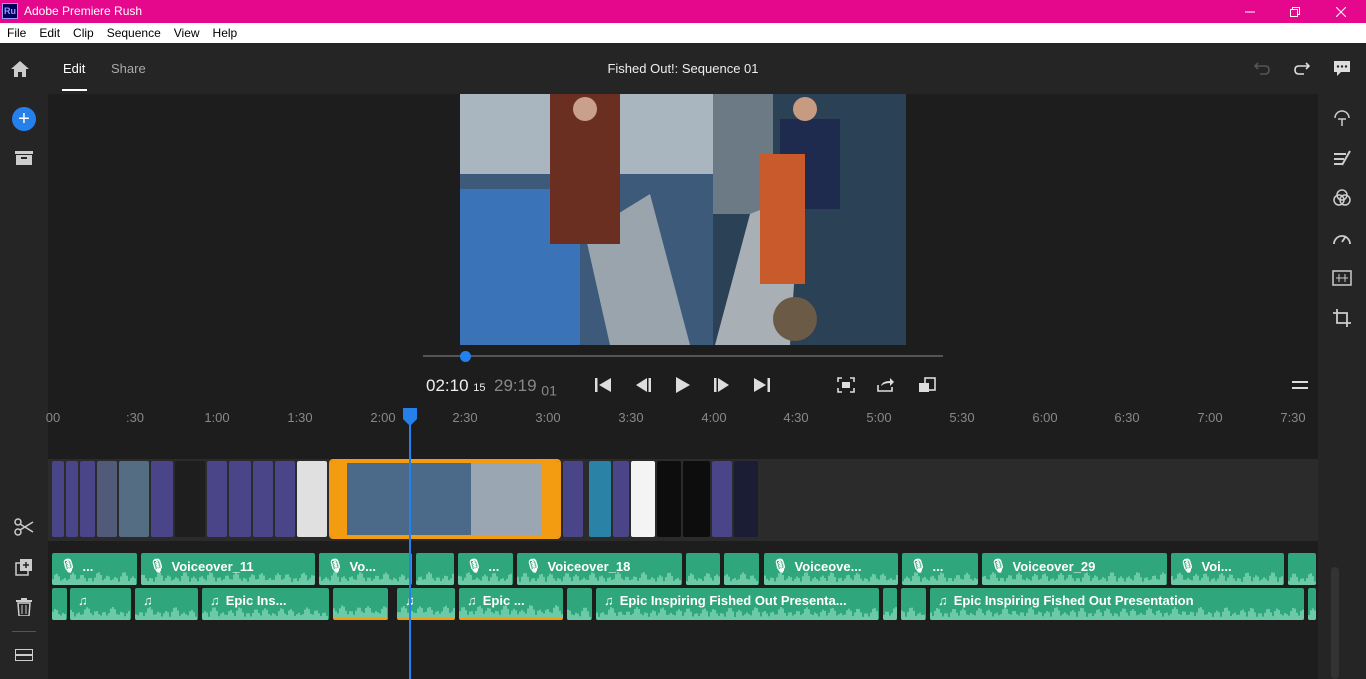 The height and width of the screenshot is (679, 1366). What do you see at coordinates (49, 33) in the screenshot?
I see `menu-edit: Edit` at bounding box center [49, 33].